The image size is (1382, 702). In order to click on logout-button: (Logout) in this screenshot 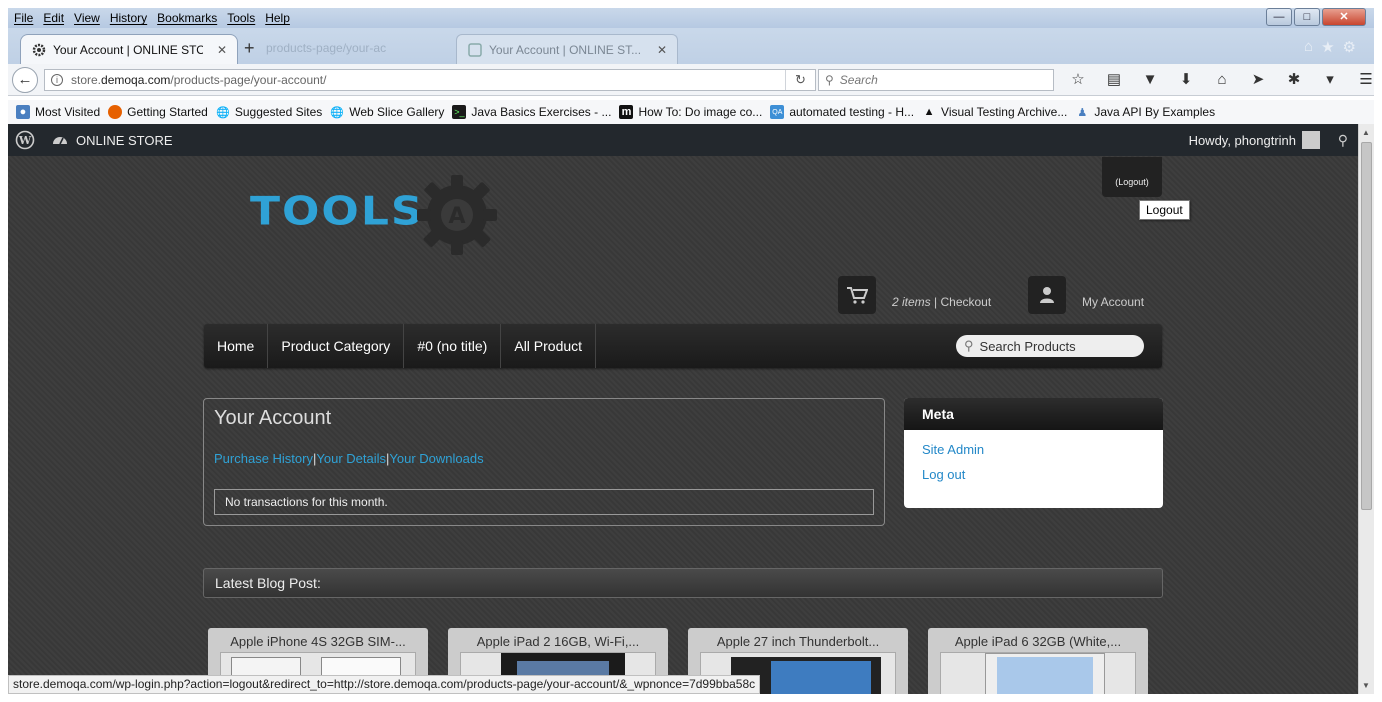, I will do `click(1132, 177)`.